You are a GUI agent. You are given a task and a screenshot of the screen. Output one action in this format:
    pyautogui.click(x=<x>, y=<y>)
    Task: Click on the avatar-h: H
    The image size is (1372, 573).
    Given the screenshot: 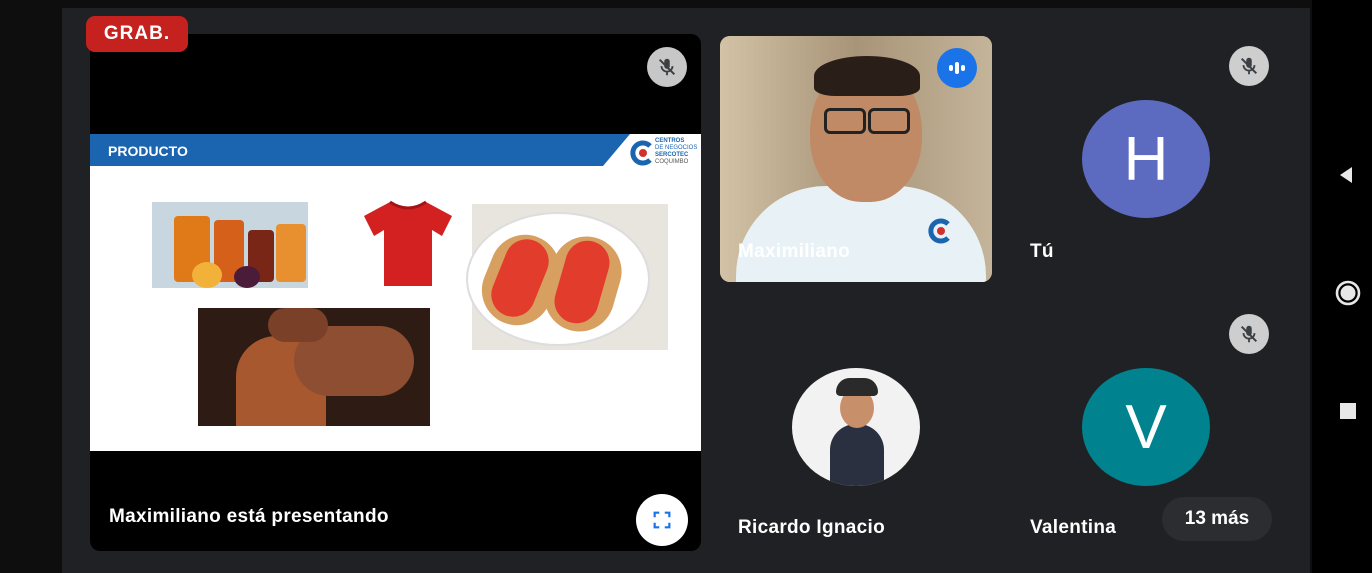 What is the action you would take?
    pyautogui.click(x=1146, y=159)
    